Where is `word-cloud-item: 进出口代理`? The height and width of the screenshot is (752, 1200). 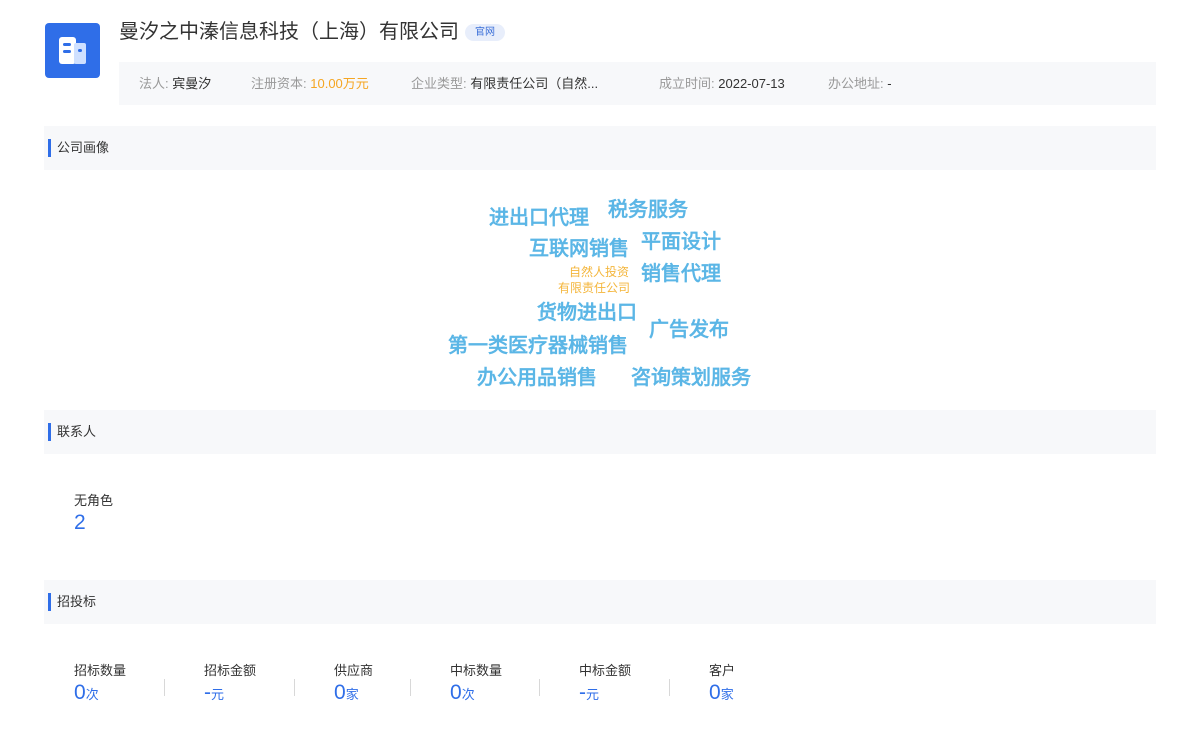 word-cloud-item: 进出口代理 is located at coordinates (539, 218).